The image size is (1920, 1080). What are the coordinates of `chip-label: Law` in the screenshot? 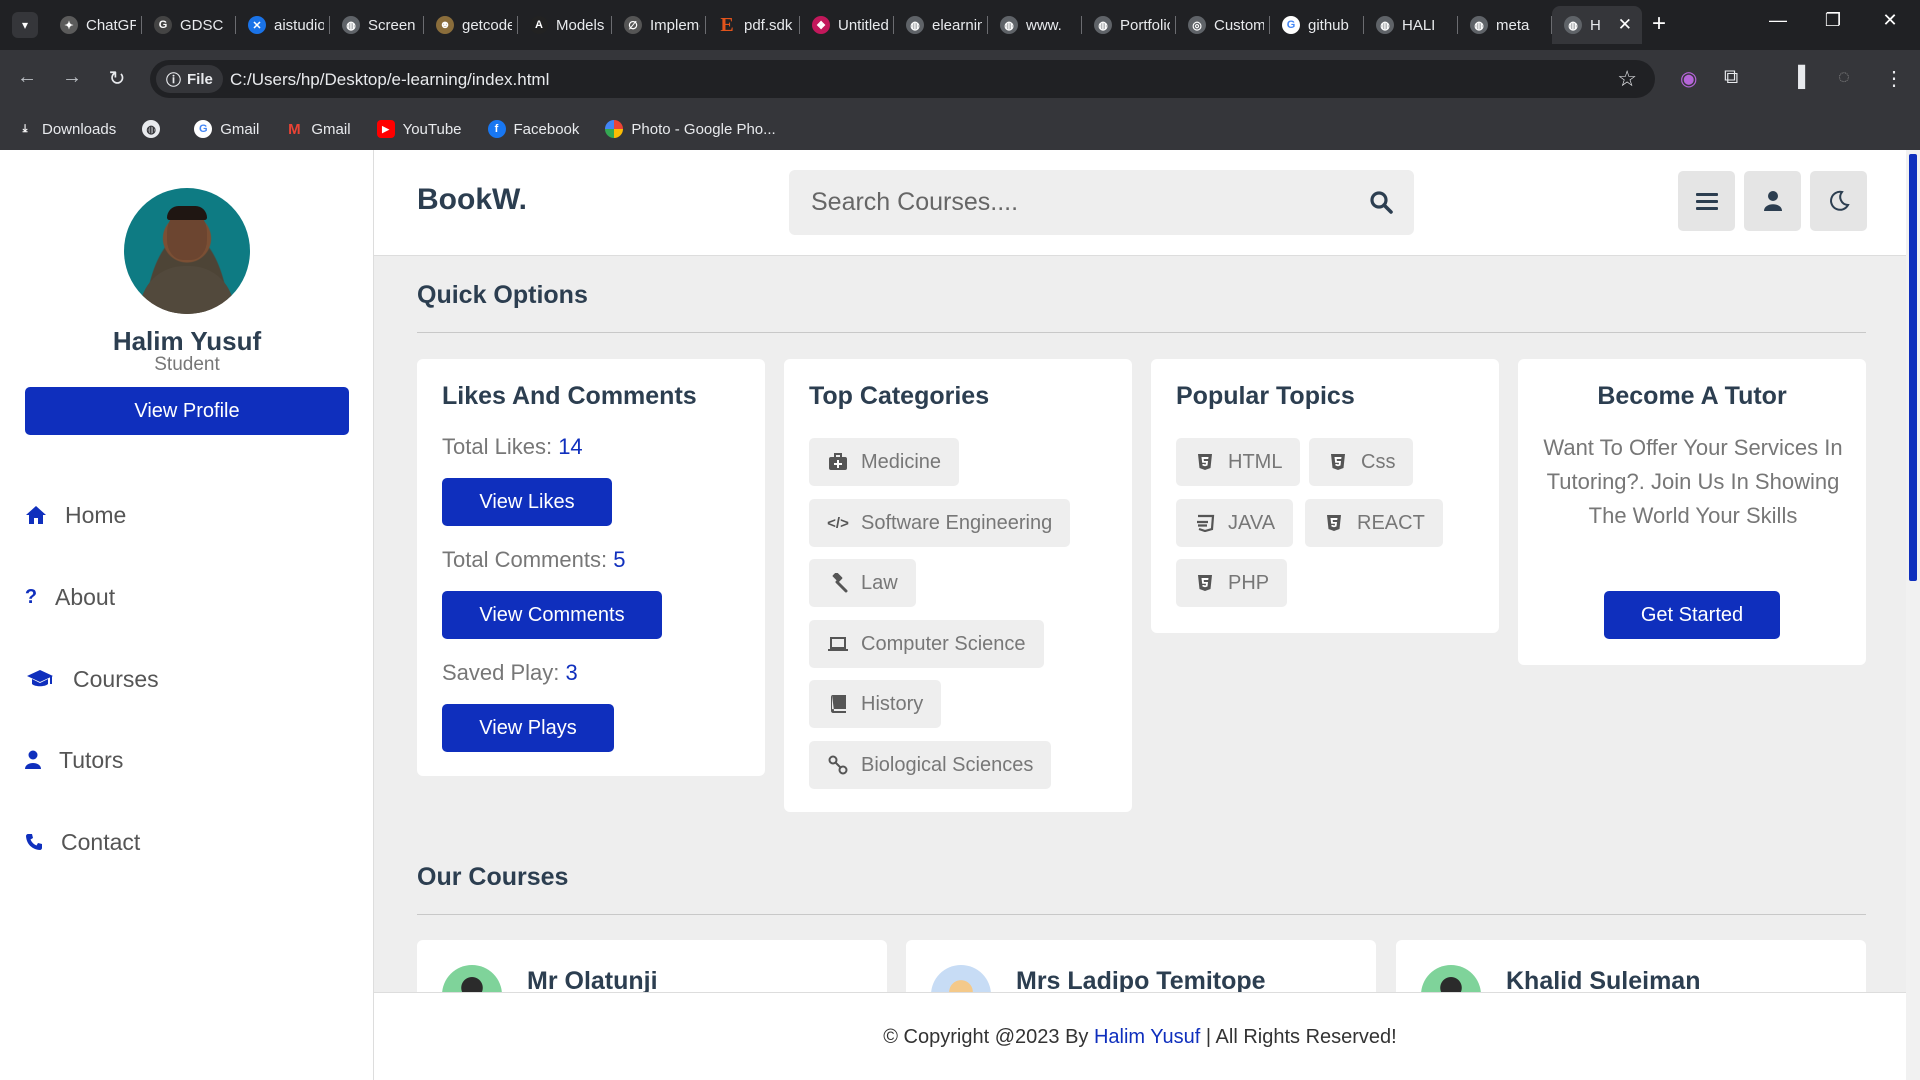 It's located at (879, 582).